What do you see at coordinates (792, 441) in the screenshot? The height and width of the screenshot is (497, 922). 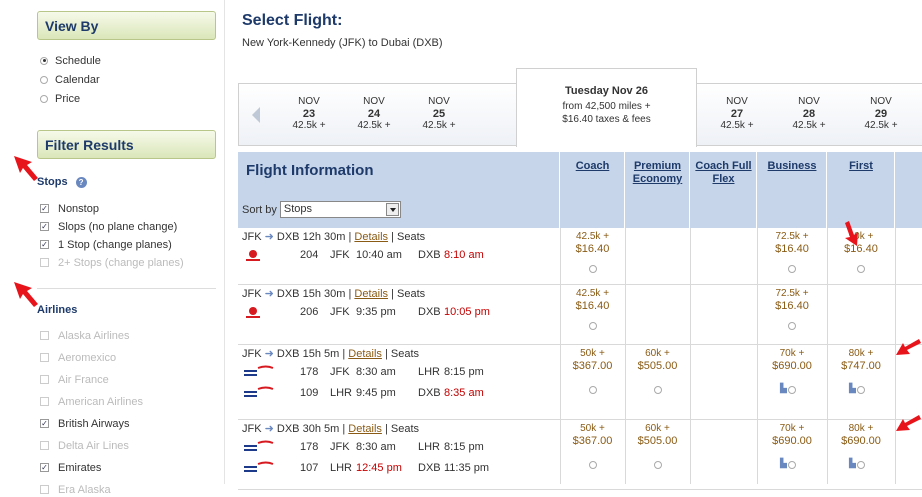 I see `price-taxes: $690.00` at bounding box center [792, 441].